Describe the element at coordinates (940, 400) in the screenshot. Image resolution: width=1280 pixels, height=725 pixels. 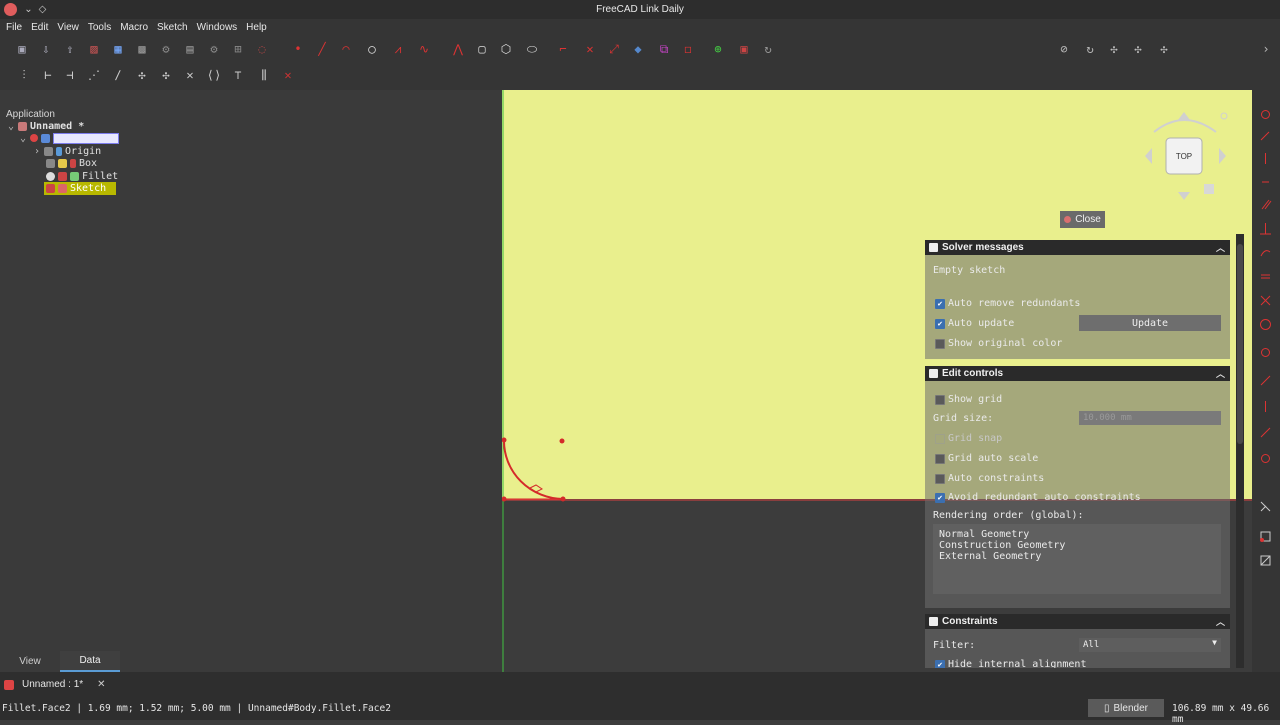
I see `show-grid-checkbox` at that location.